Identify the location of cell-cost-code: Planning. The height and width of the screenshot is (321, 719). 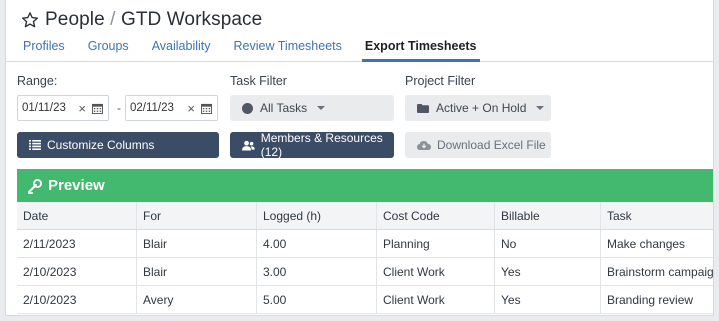
(436, 243).